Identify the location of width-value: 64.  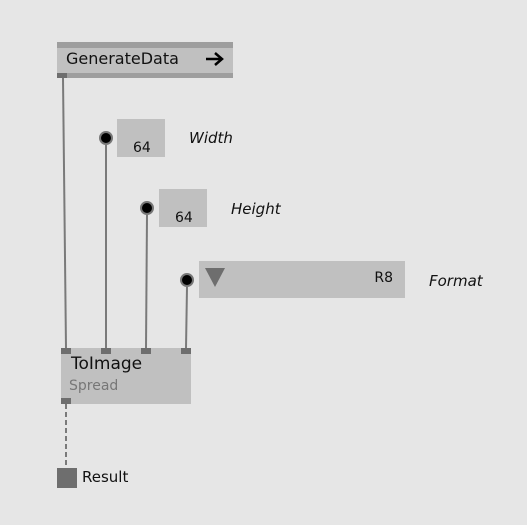
(142, 148).